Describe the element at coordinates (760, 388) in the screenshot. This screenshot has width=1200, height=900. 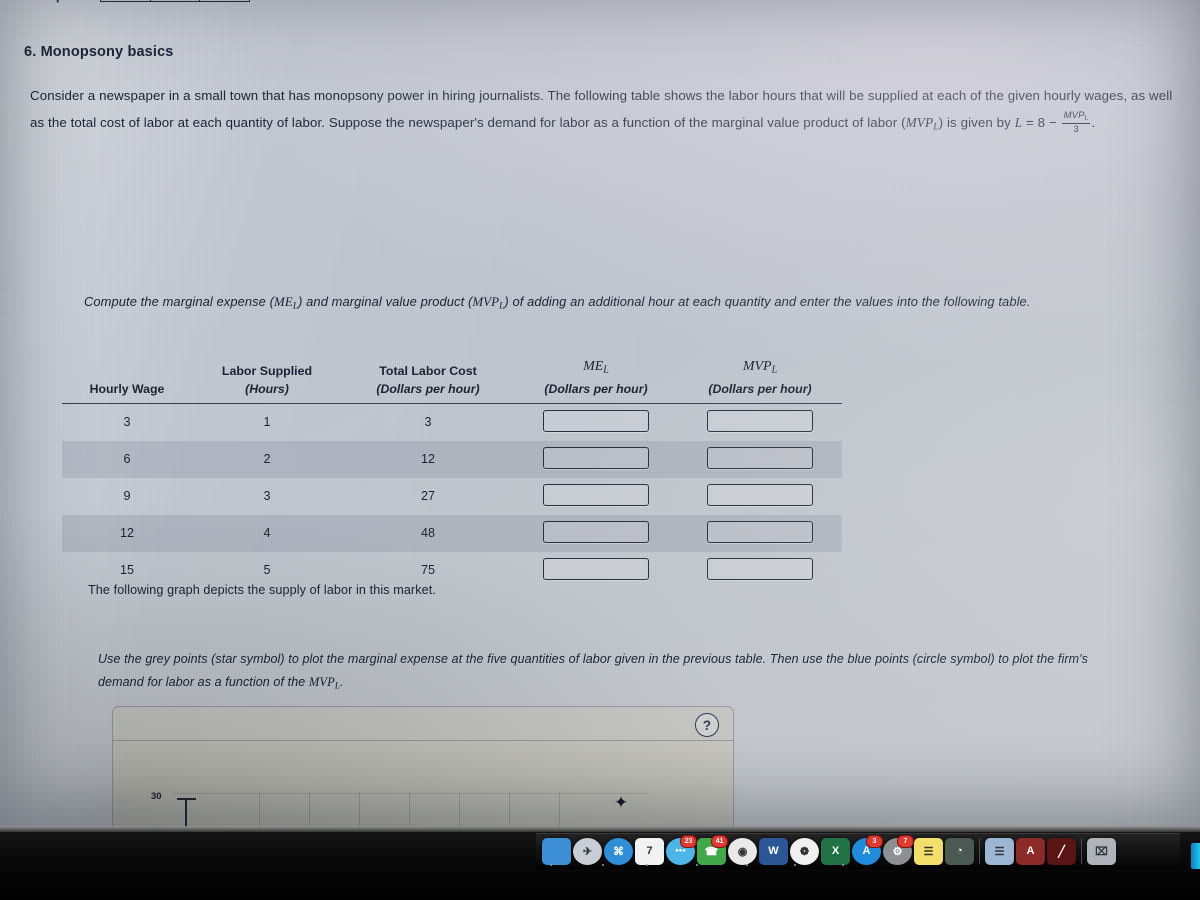
I see `column-mvp-unit: (Dollars per hour)` at that location.